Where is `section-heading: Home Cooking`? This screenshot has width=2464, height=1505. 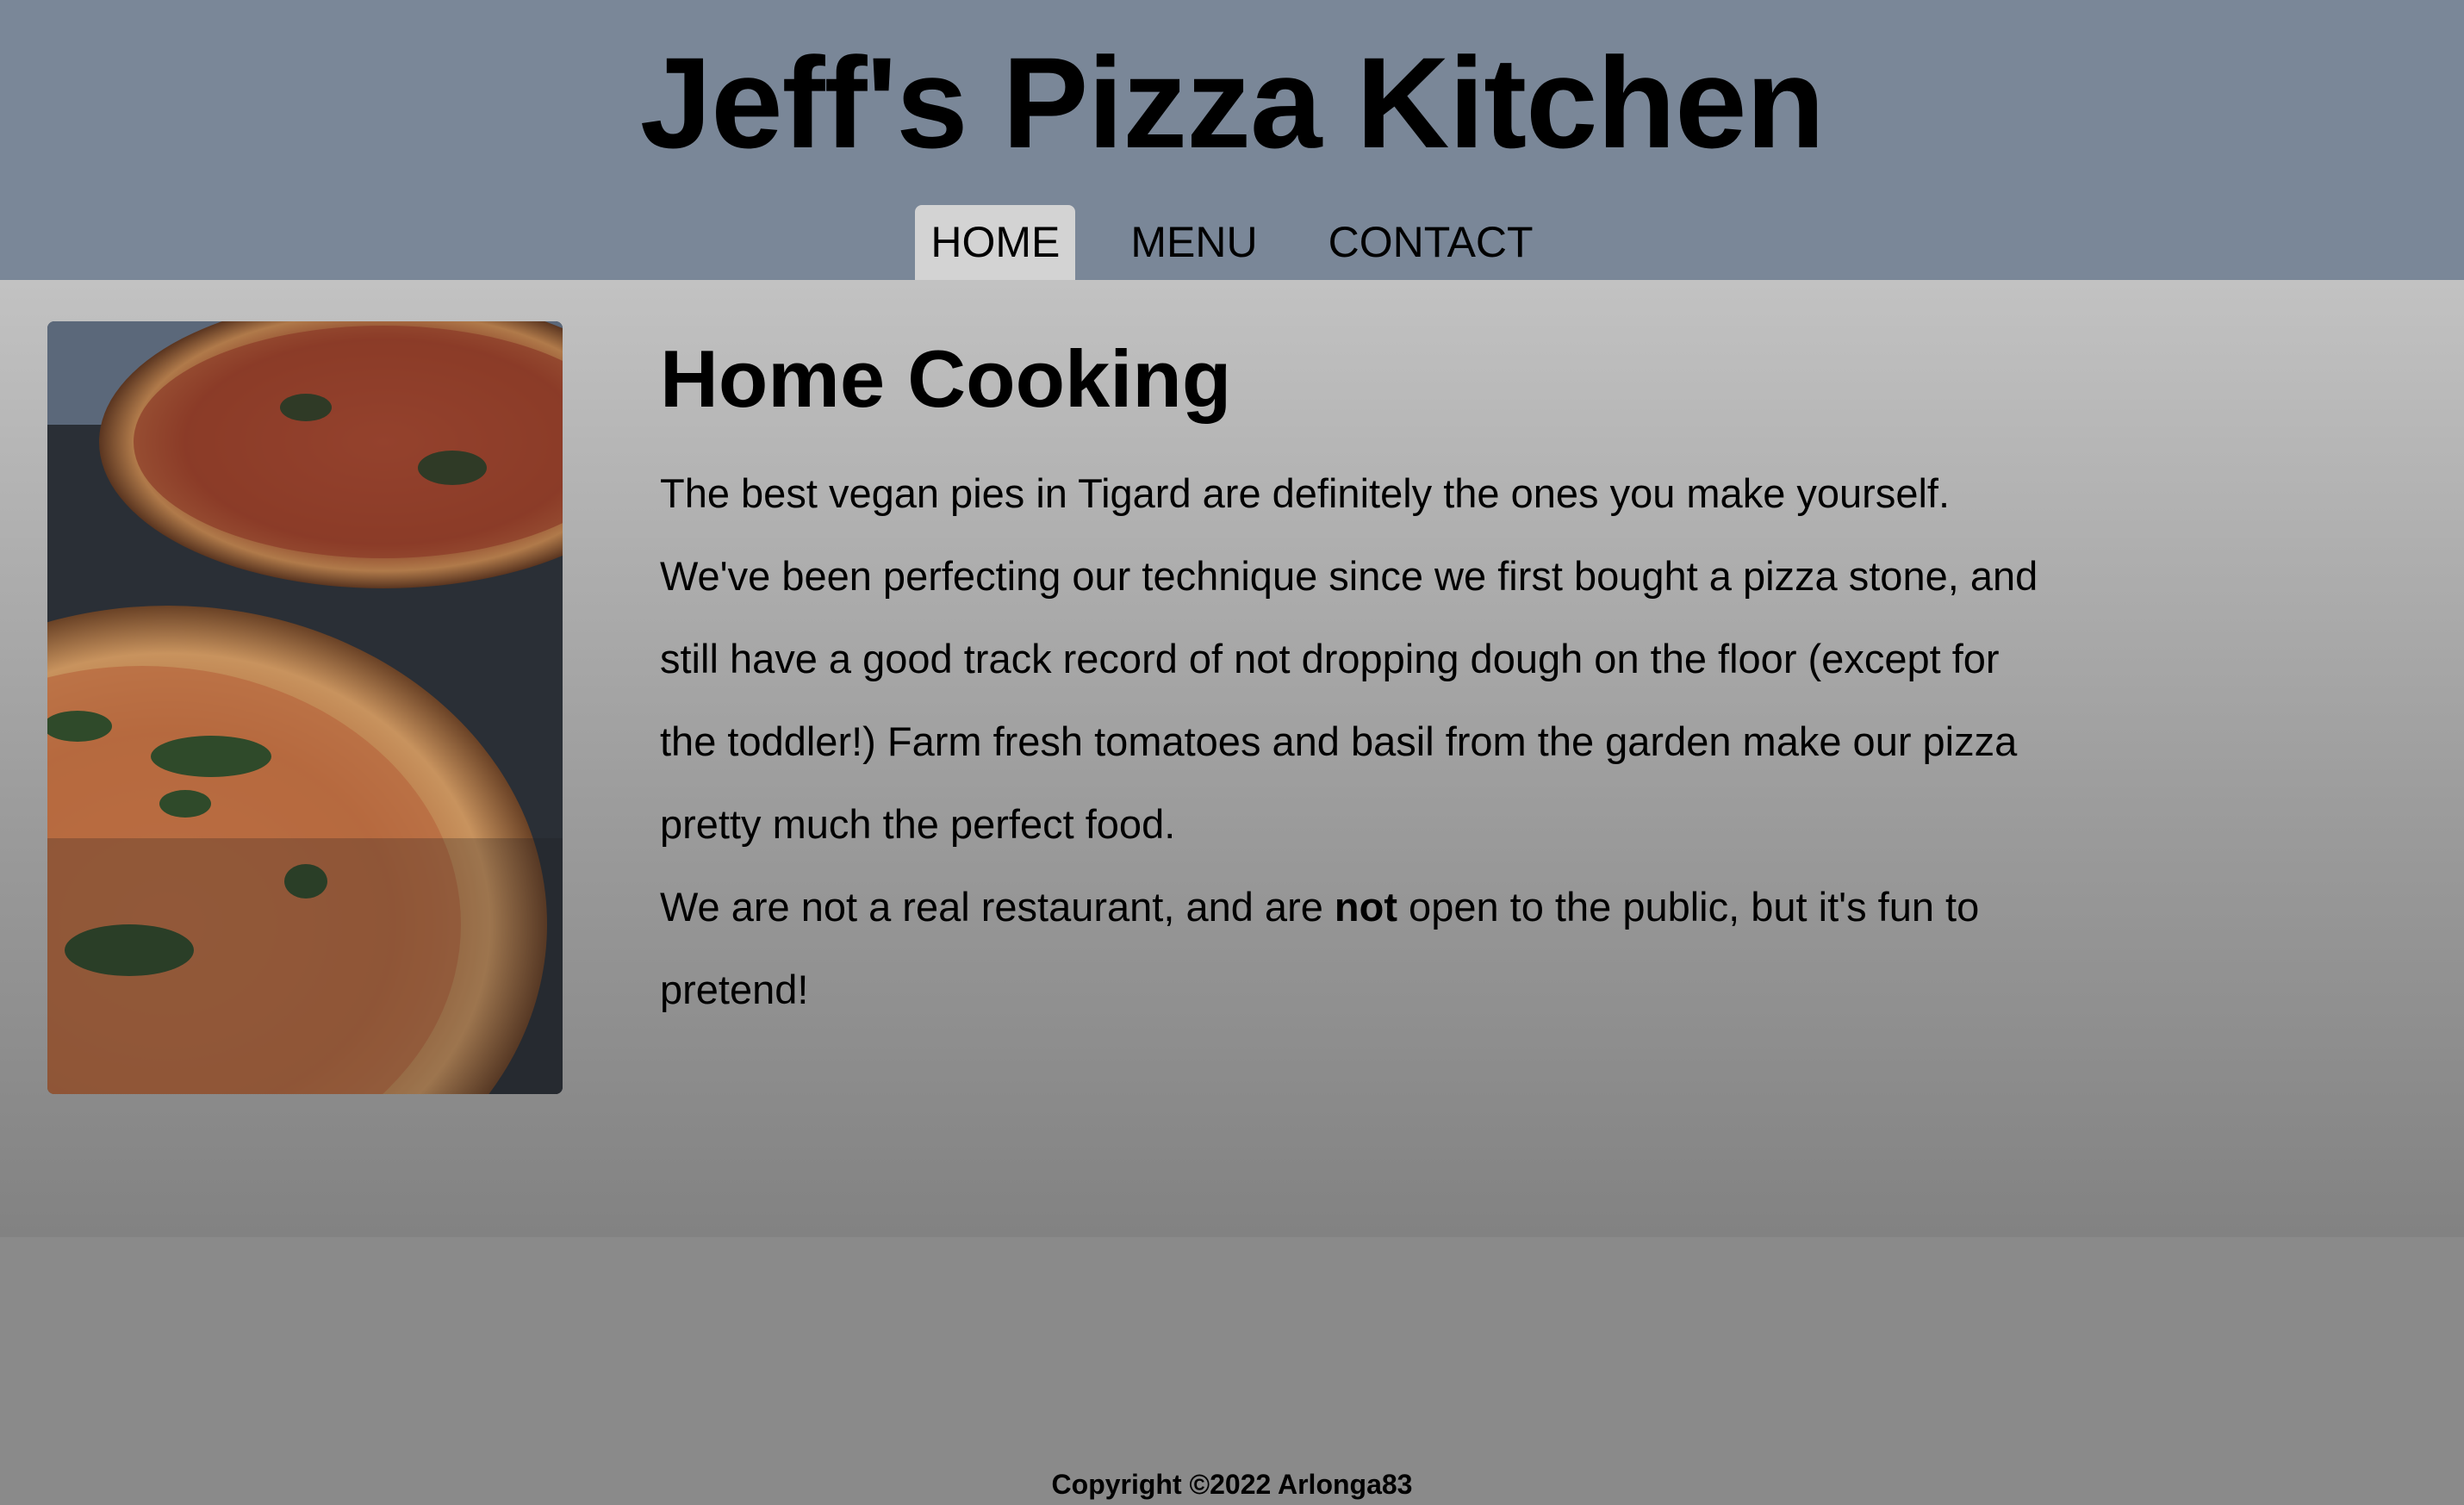
section-heading: Home Cooking is located at coordinates (946, 378).